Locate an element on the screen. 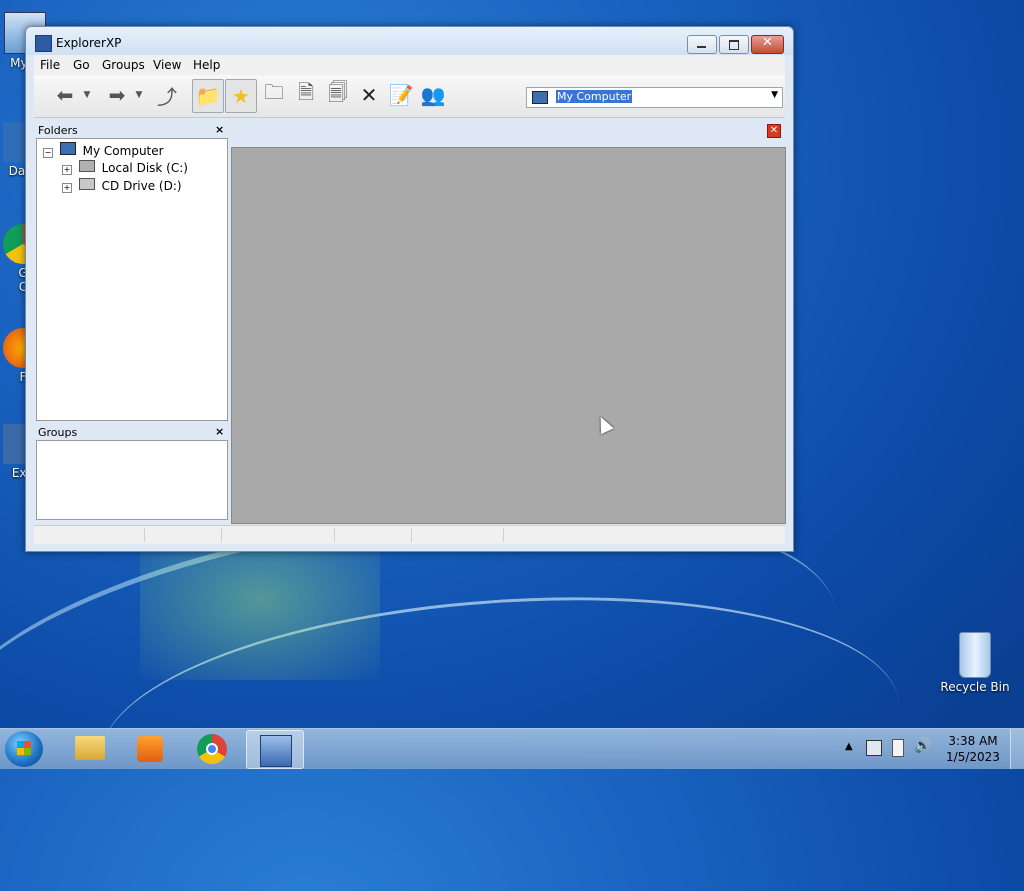  back-arrow-icon: ⬅ is located at coordinates (65, 95).